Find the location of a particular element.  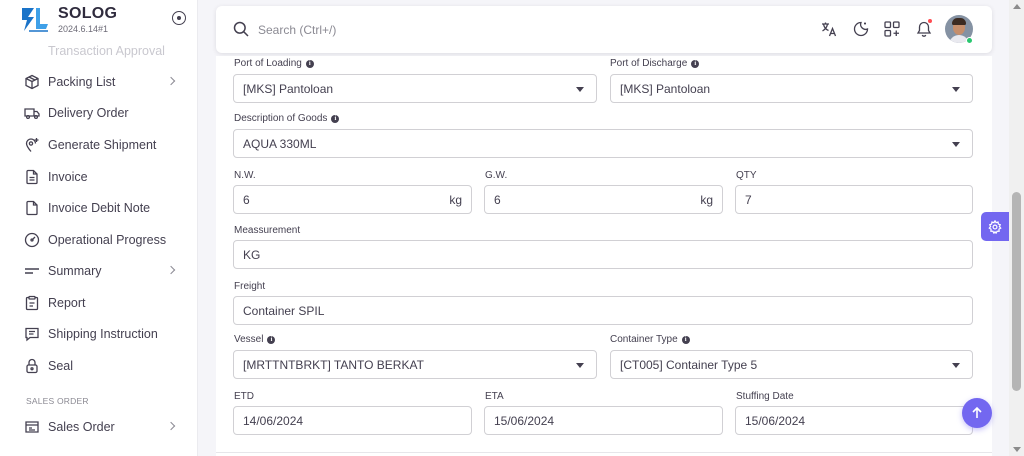

sidebar-item-shipping-instruction: Shipping Instruction is located at coordinates (101, 334).